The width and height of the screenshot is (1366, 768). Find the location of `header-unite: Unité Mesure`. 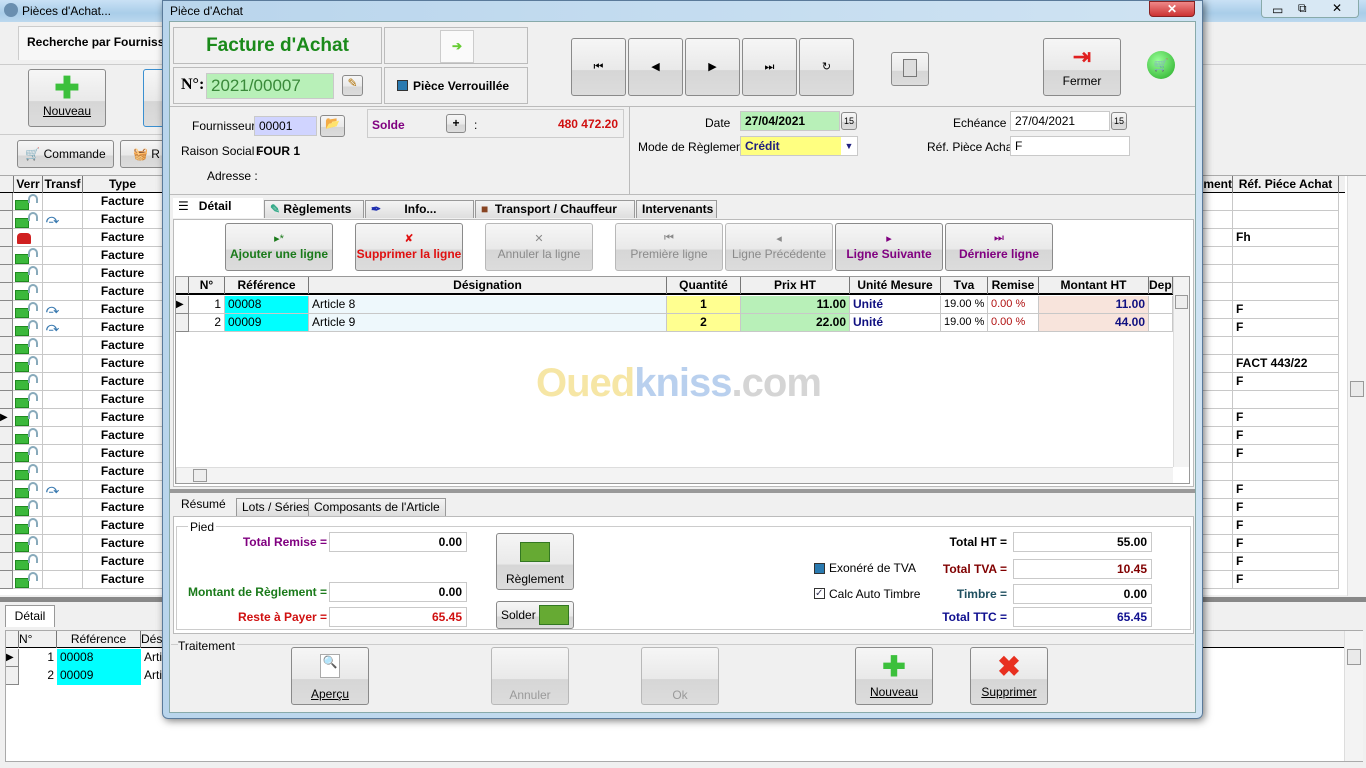

header-unite: Unité Mesure is located at coordinates (895, 285).